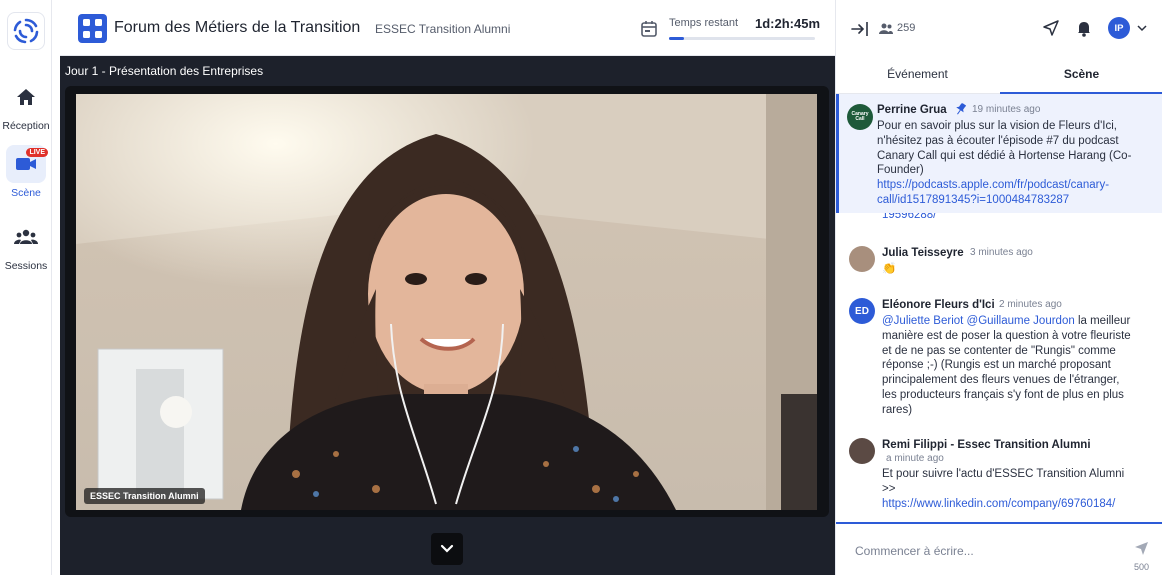 This screenshot has width=1162, height=575. I want to click on attendee-count: 259, so click(906, 28).